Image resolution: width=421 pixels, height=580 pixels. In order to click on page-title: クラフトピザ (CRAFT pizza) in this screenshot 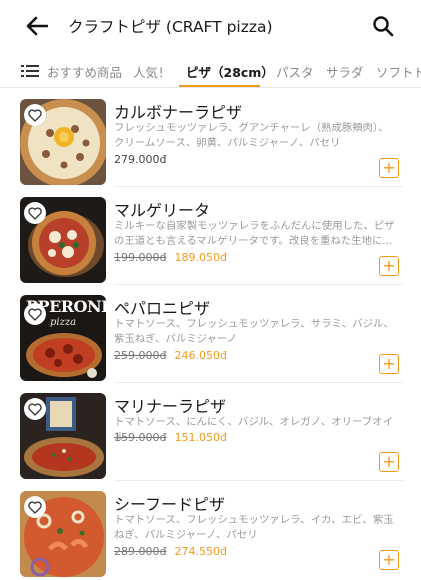, I will do `click(170, 27)`.